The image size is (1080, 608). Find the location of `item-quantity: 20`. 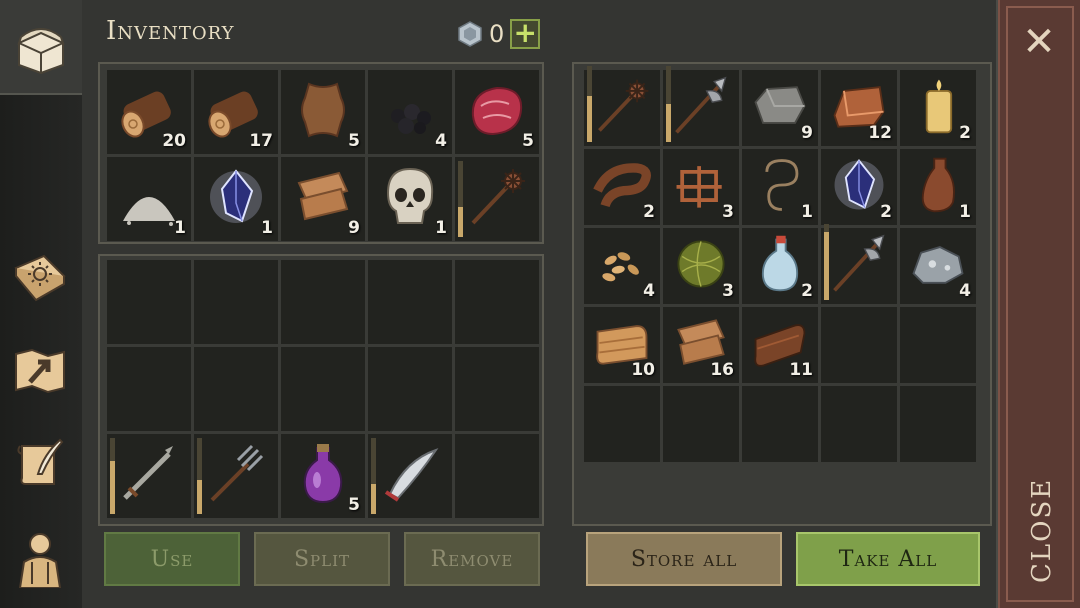

item-quantity: 20 is located at coordinates (174, 141).